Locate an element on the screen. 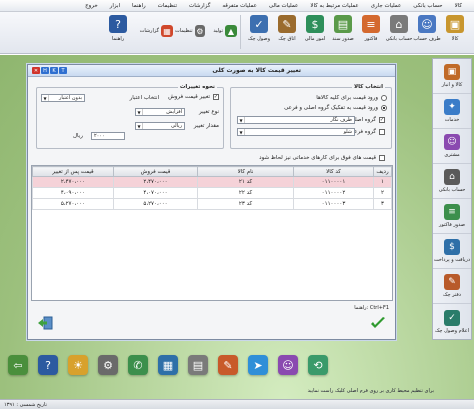 The image size is (474, 409). help-icon: ? is located at coordinates (48, 365).